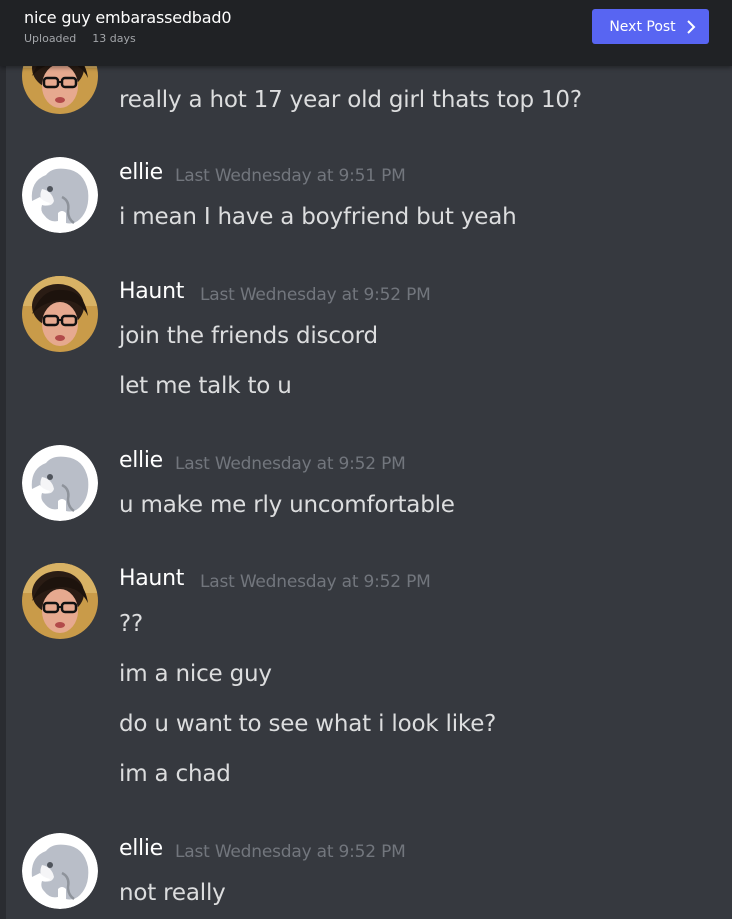 The height and width of the screenshot is (919, 732). What do you see at coordinates (205, 386) in the screenshot?
I see `message-text: let me talk to u` at bounding box center [205, 386].